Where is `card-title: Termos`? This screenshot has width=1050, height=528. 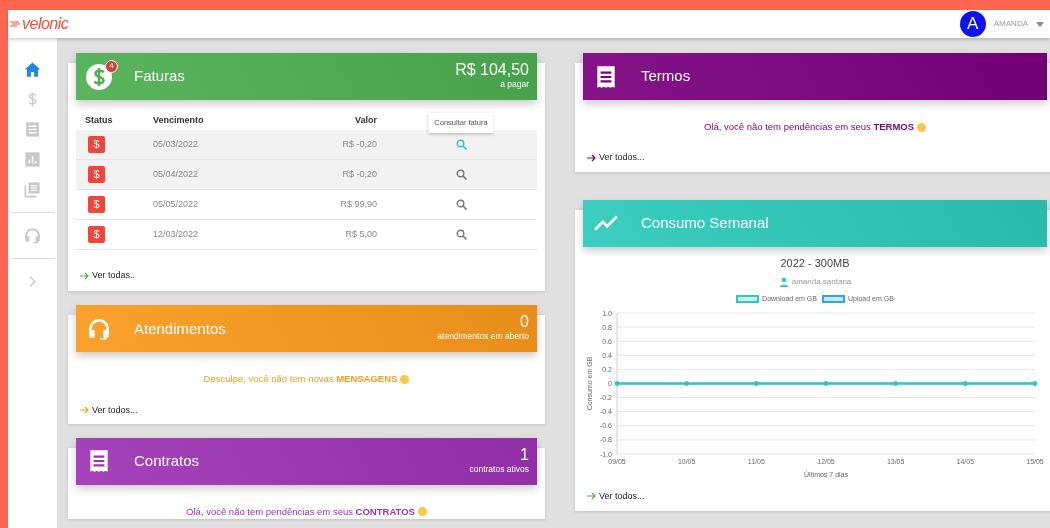
card-title: Termos is located at coordinates (666, 76).